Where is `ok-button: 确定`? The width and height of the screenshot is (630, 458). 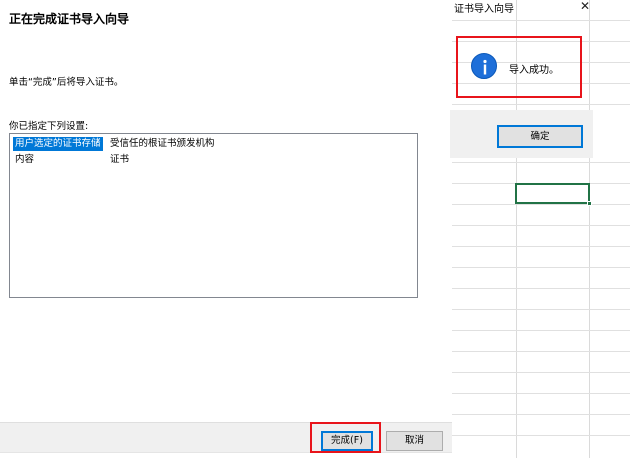 ok-button: 确定 is located at coordinates (540, 136).